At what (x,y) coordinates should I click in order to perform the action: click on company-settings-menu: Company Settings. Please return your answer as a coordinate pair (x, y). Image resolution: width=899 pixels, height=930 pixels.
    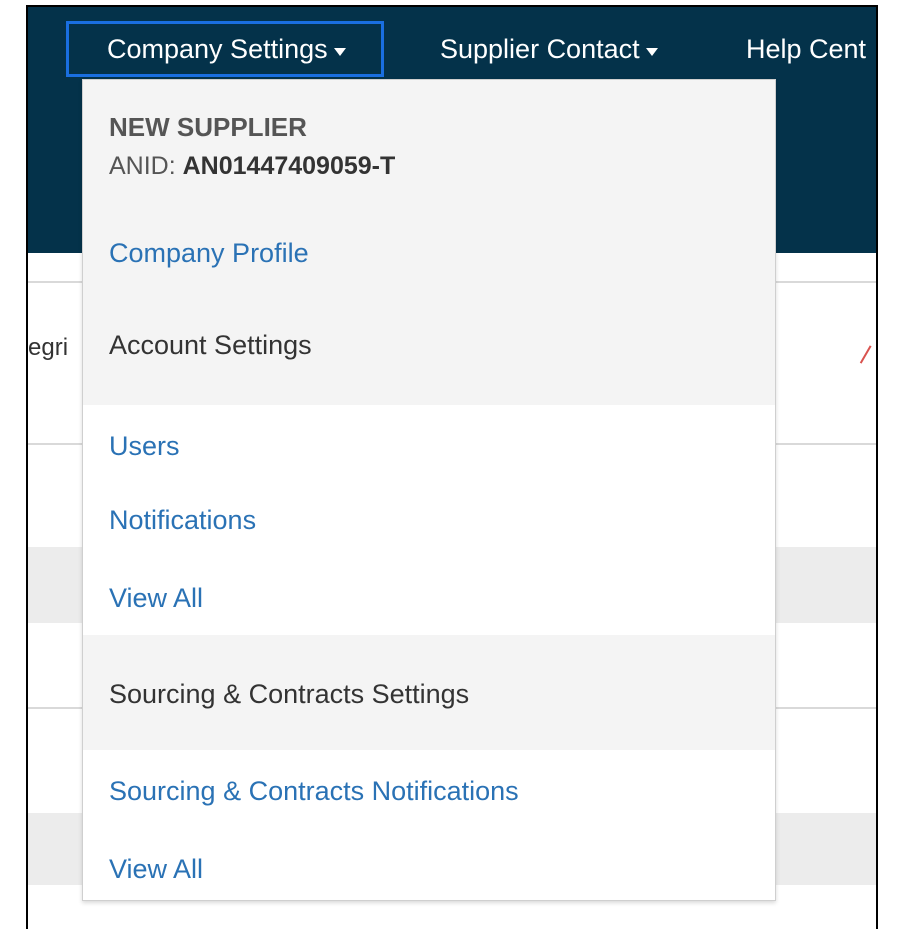
    Looking at the image, I should click on (225, 49).